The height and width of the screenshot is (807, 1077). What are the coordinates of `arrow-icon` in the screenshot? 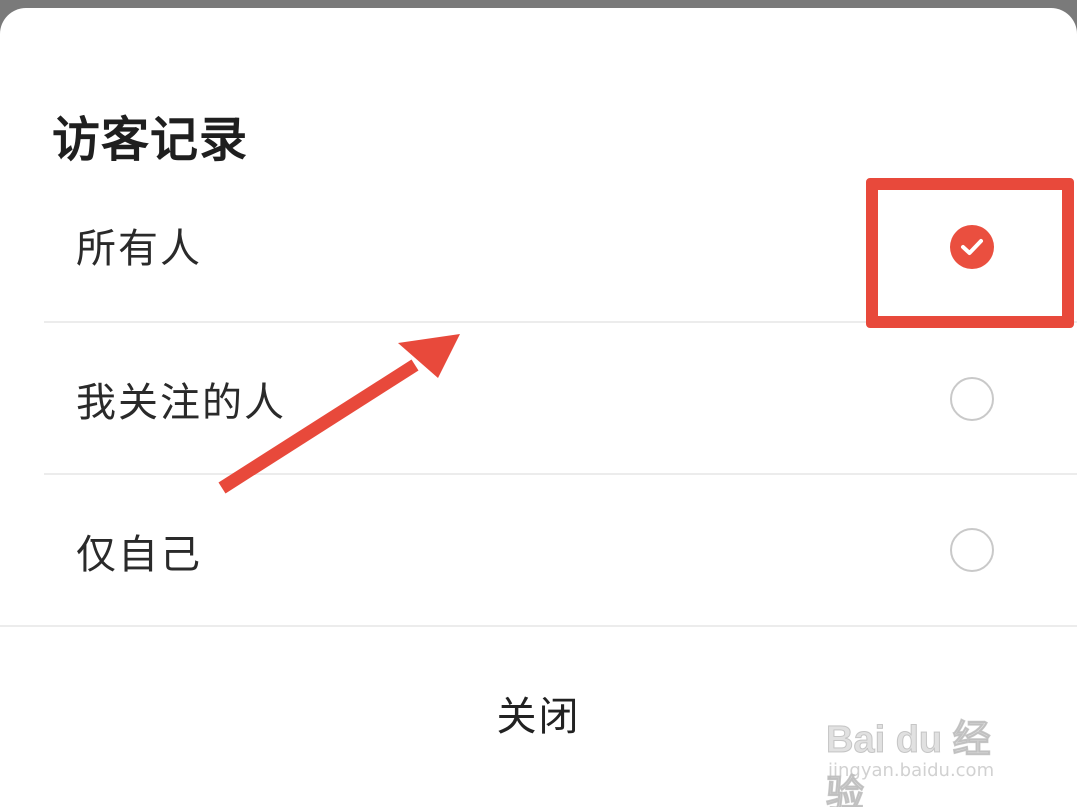 It's located at (339, 414).